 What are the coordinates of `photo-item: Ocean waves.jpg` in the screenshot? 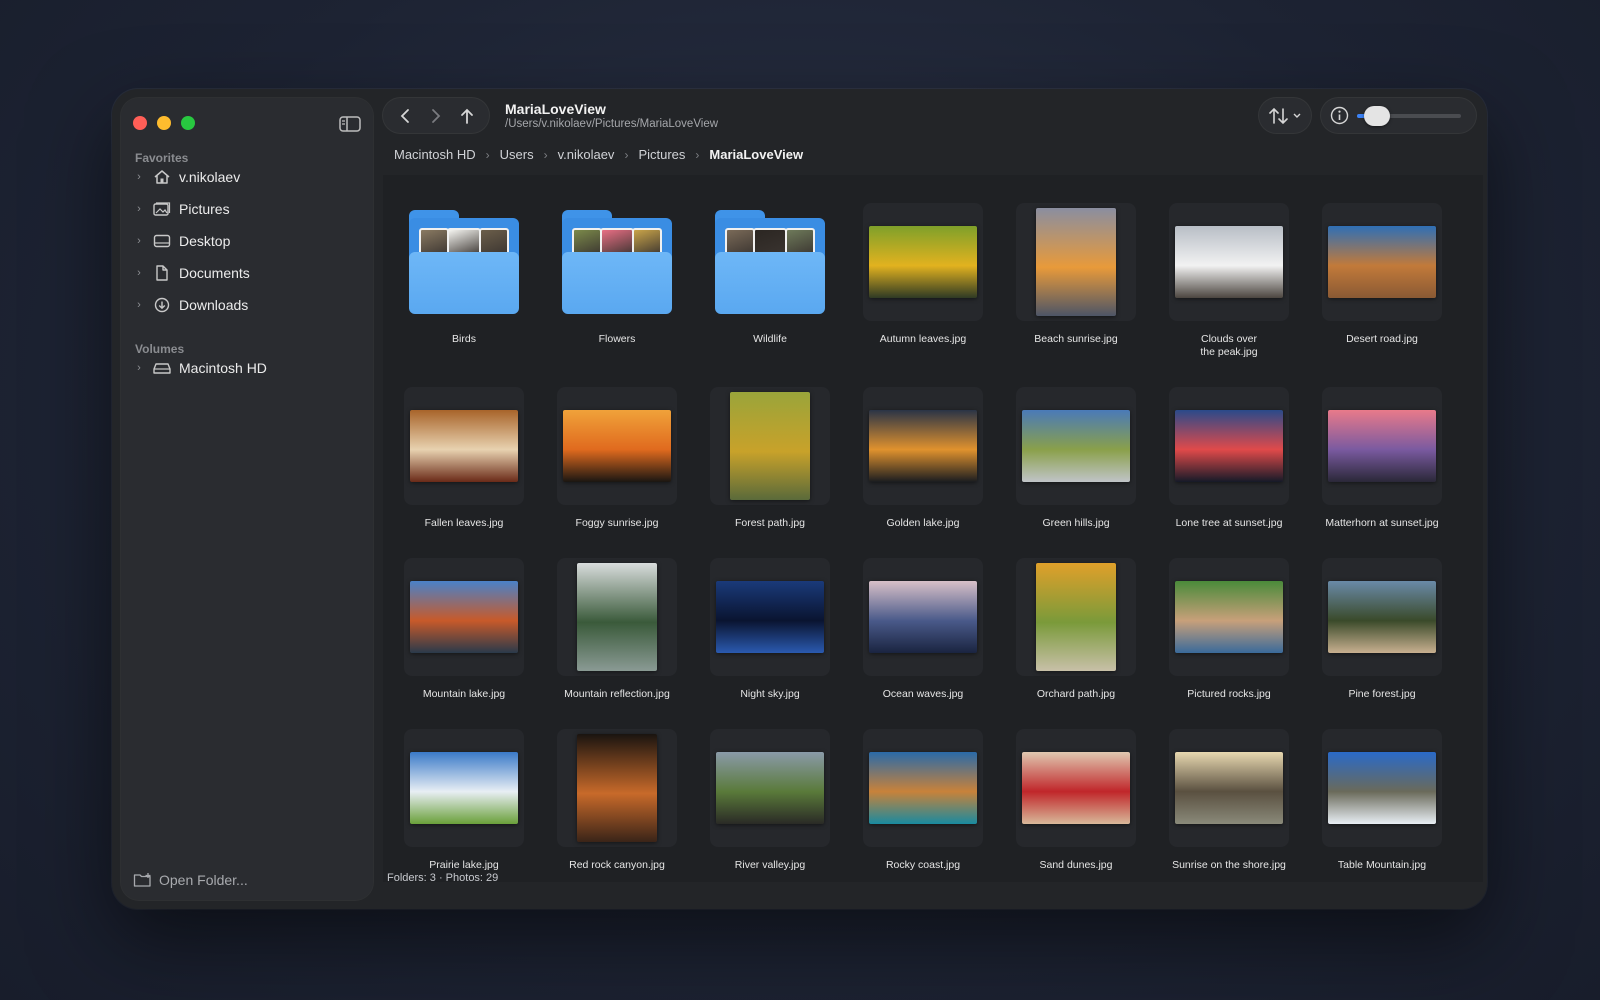 It's located at (923, 629).